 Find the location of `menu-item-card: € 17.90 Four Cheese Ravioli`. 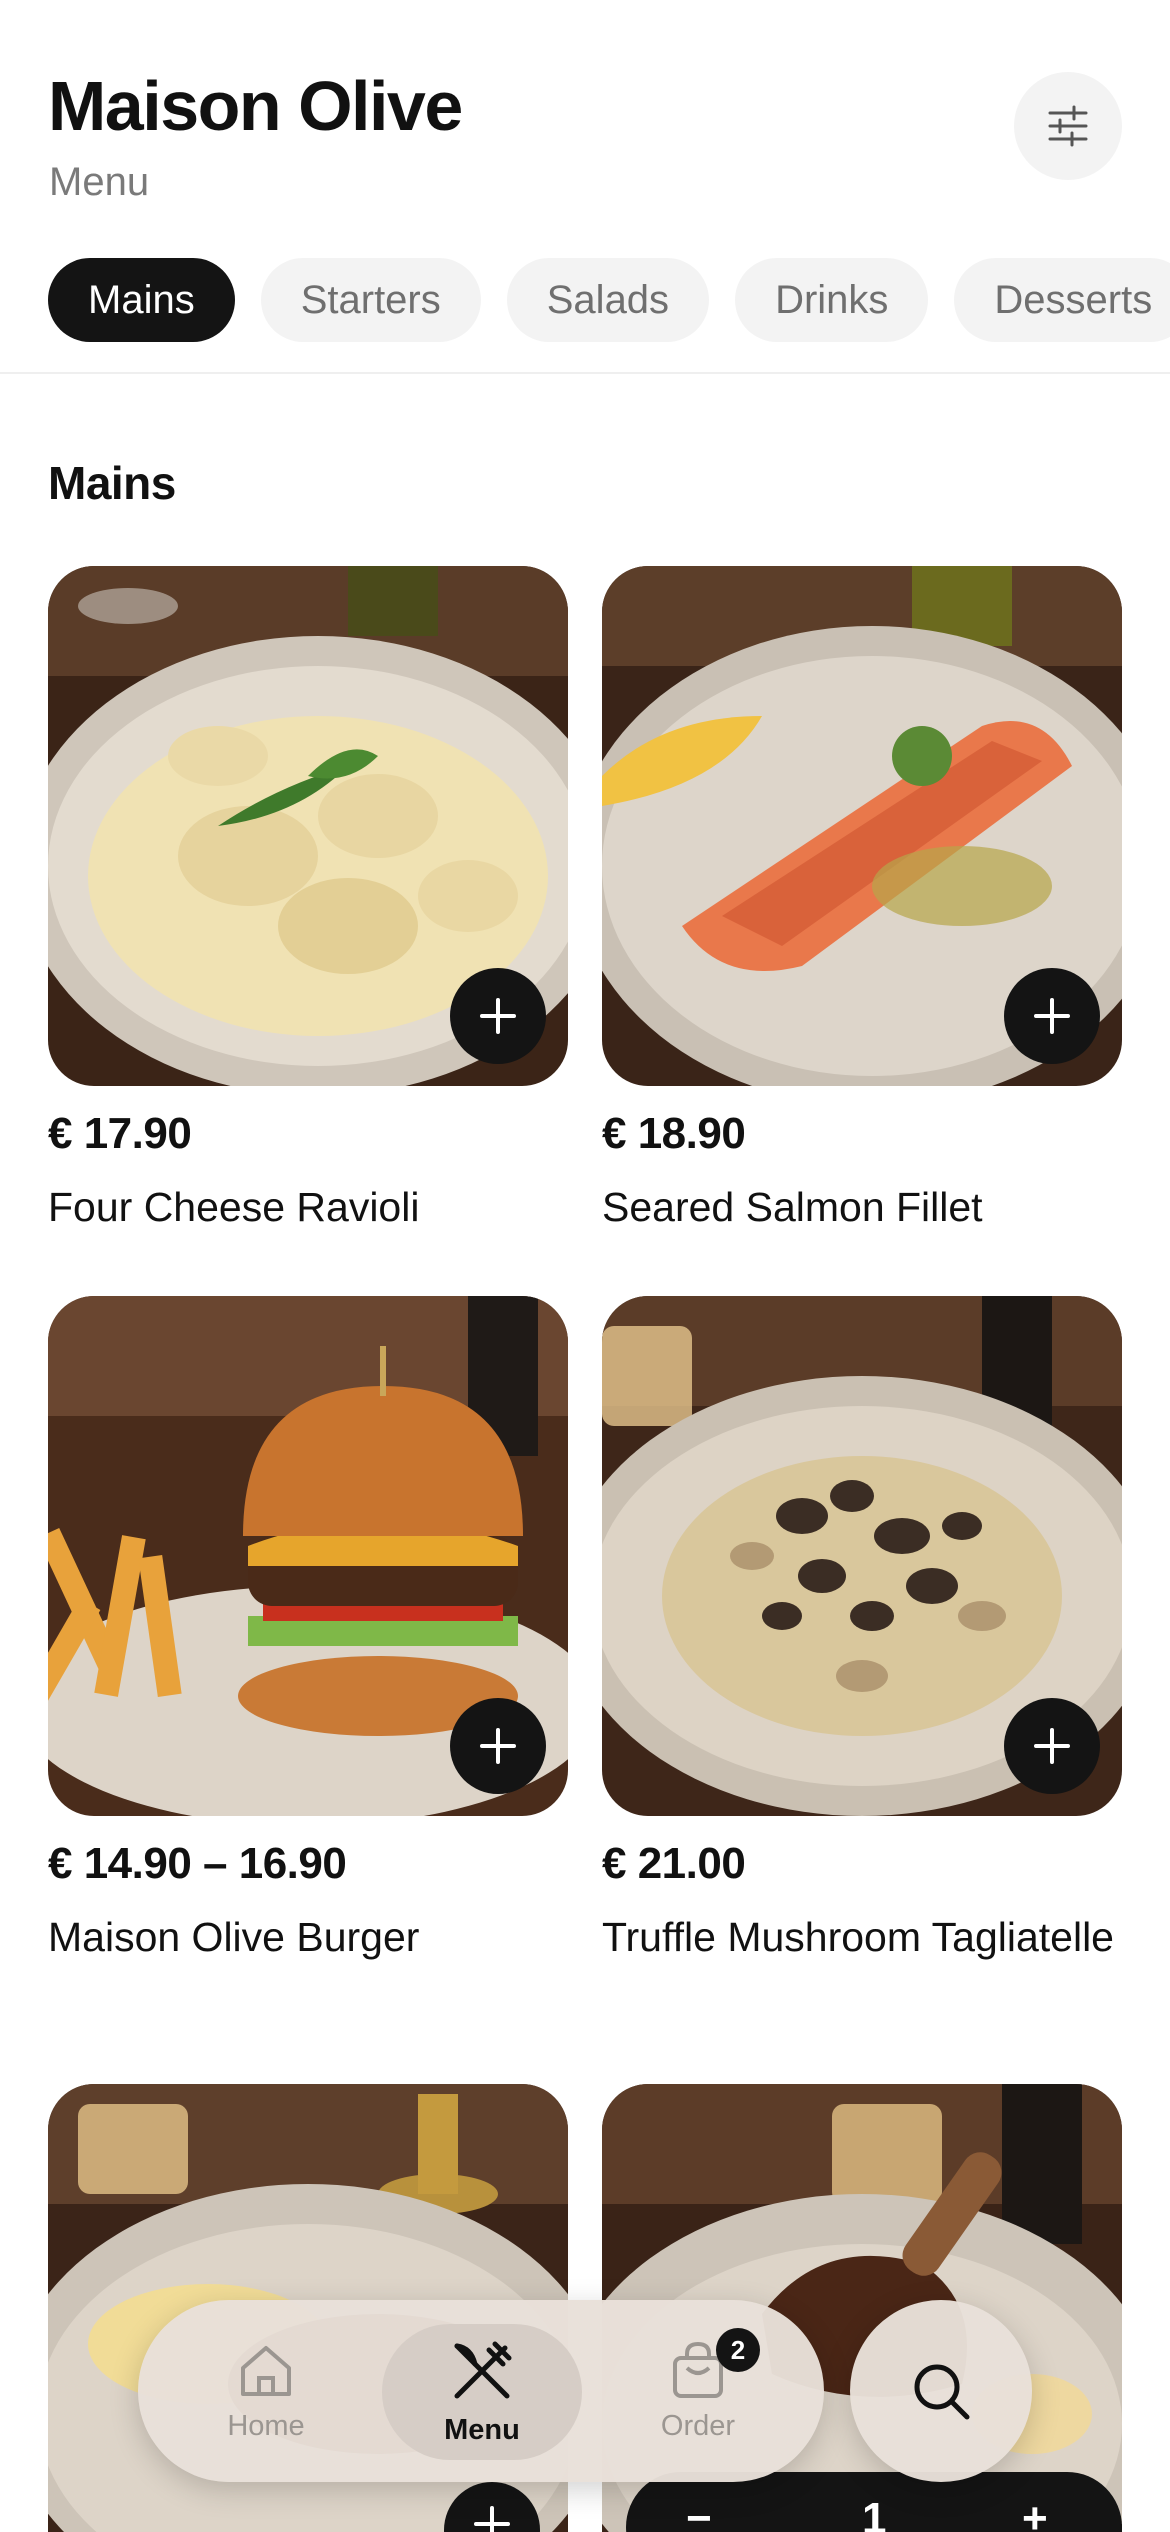

menu-item-card: € 17.90 Four Cheese Ravioli is located at coordinates (308, 901).